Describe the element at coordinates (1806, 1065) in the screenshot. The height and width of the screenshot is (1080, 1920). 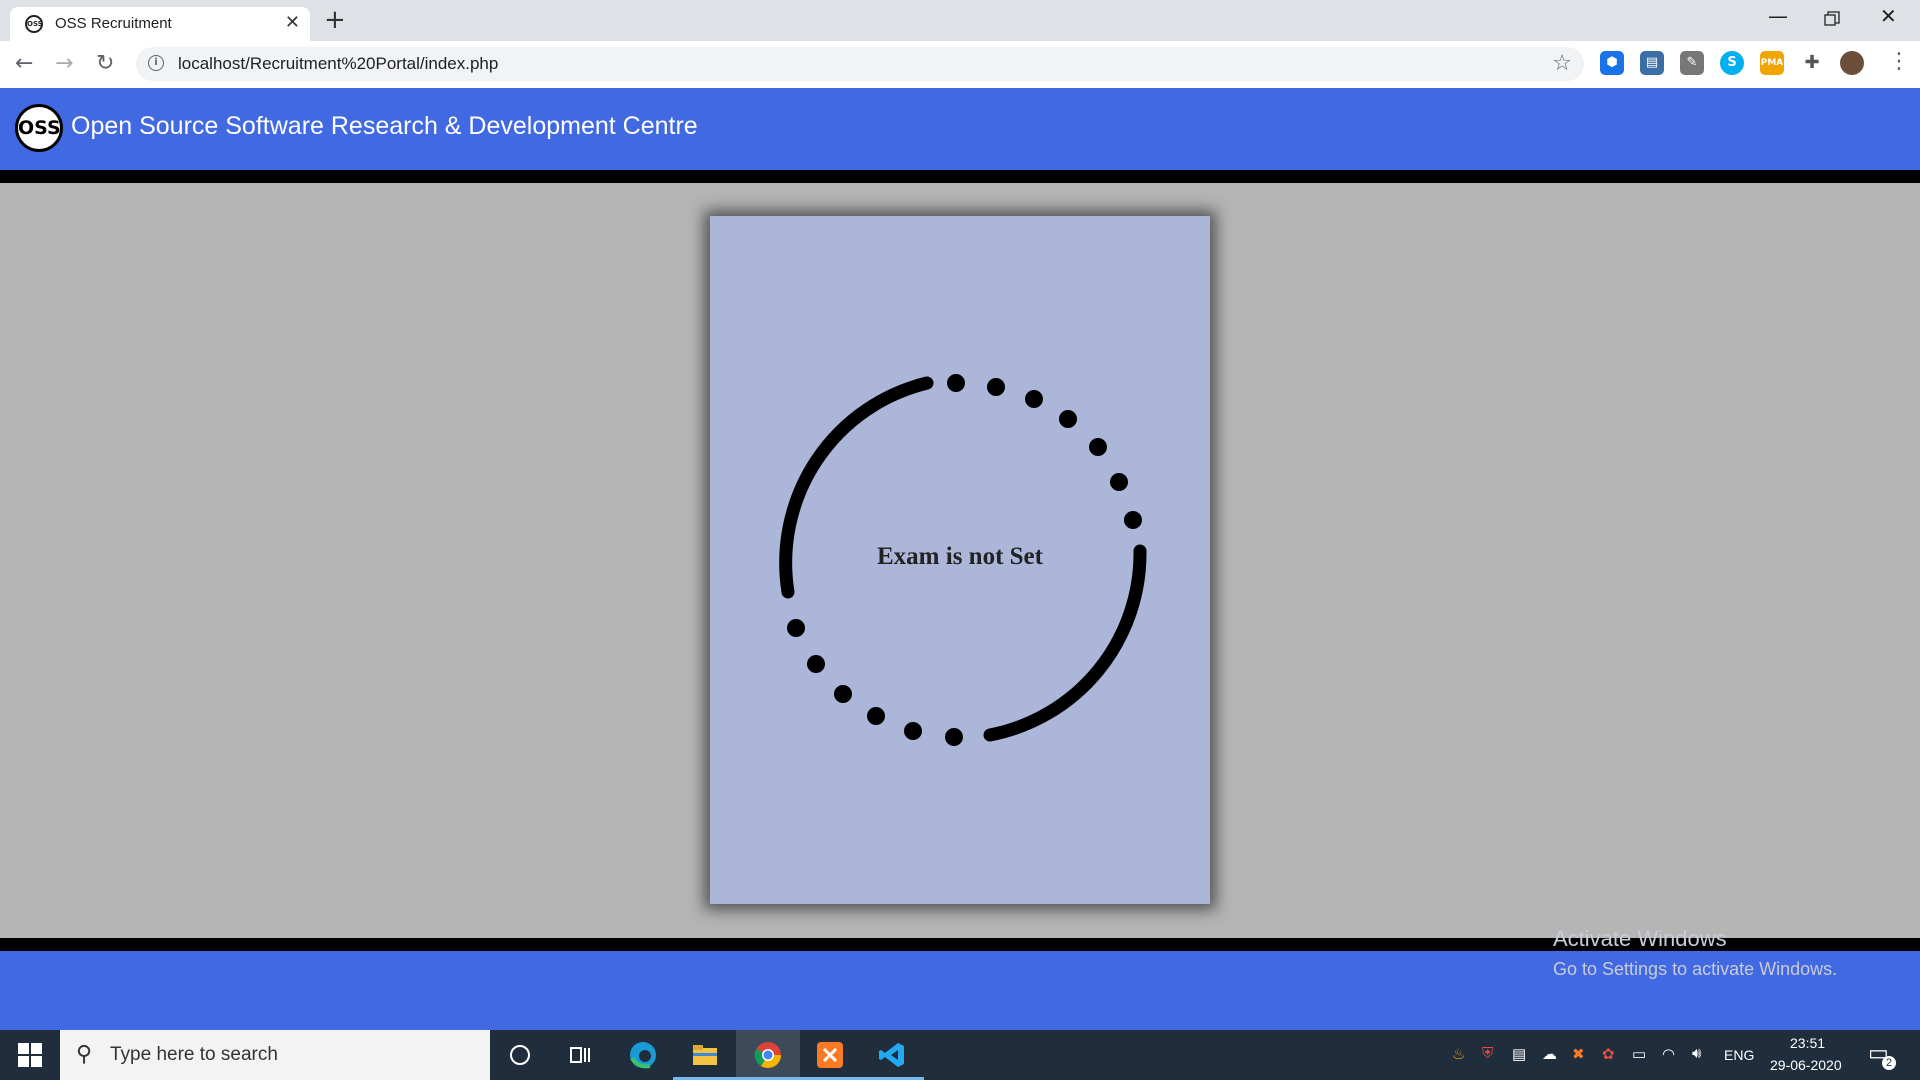
I see `clock-date: 29-06-2020` at that location.